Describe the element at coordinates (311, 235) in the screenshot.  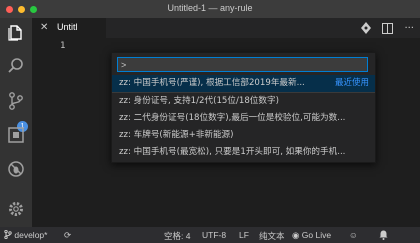
I see `go-live-button: ◉ Go Live` at that location.